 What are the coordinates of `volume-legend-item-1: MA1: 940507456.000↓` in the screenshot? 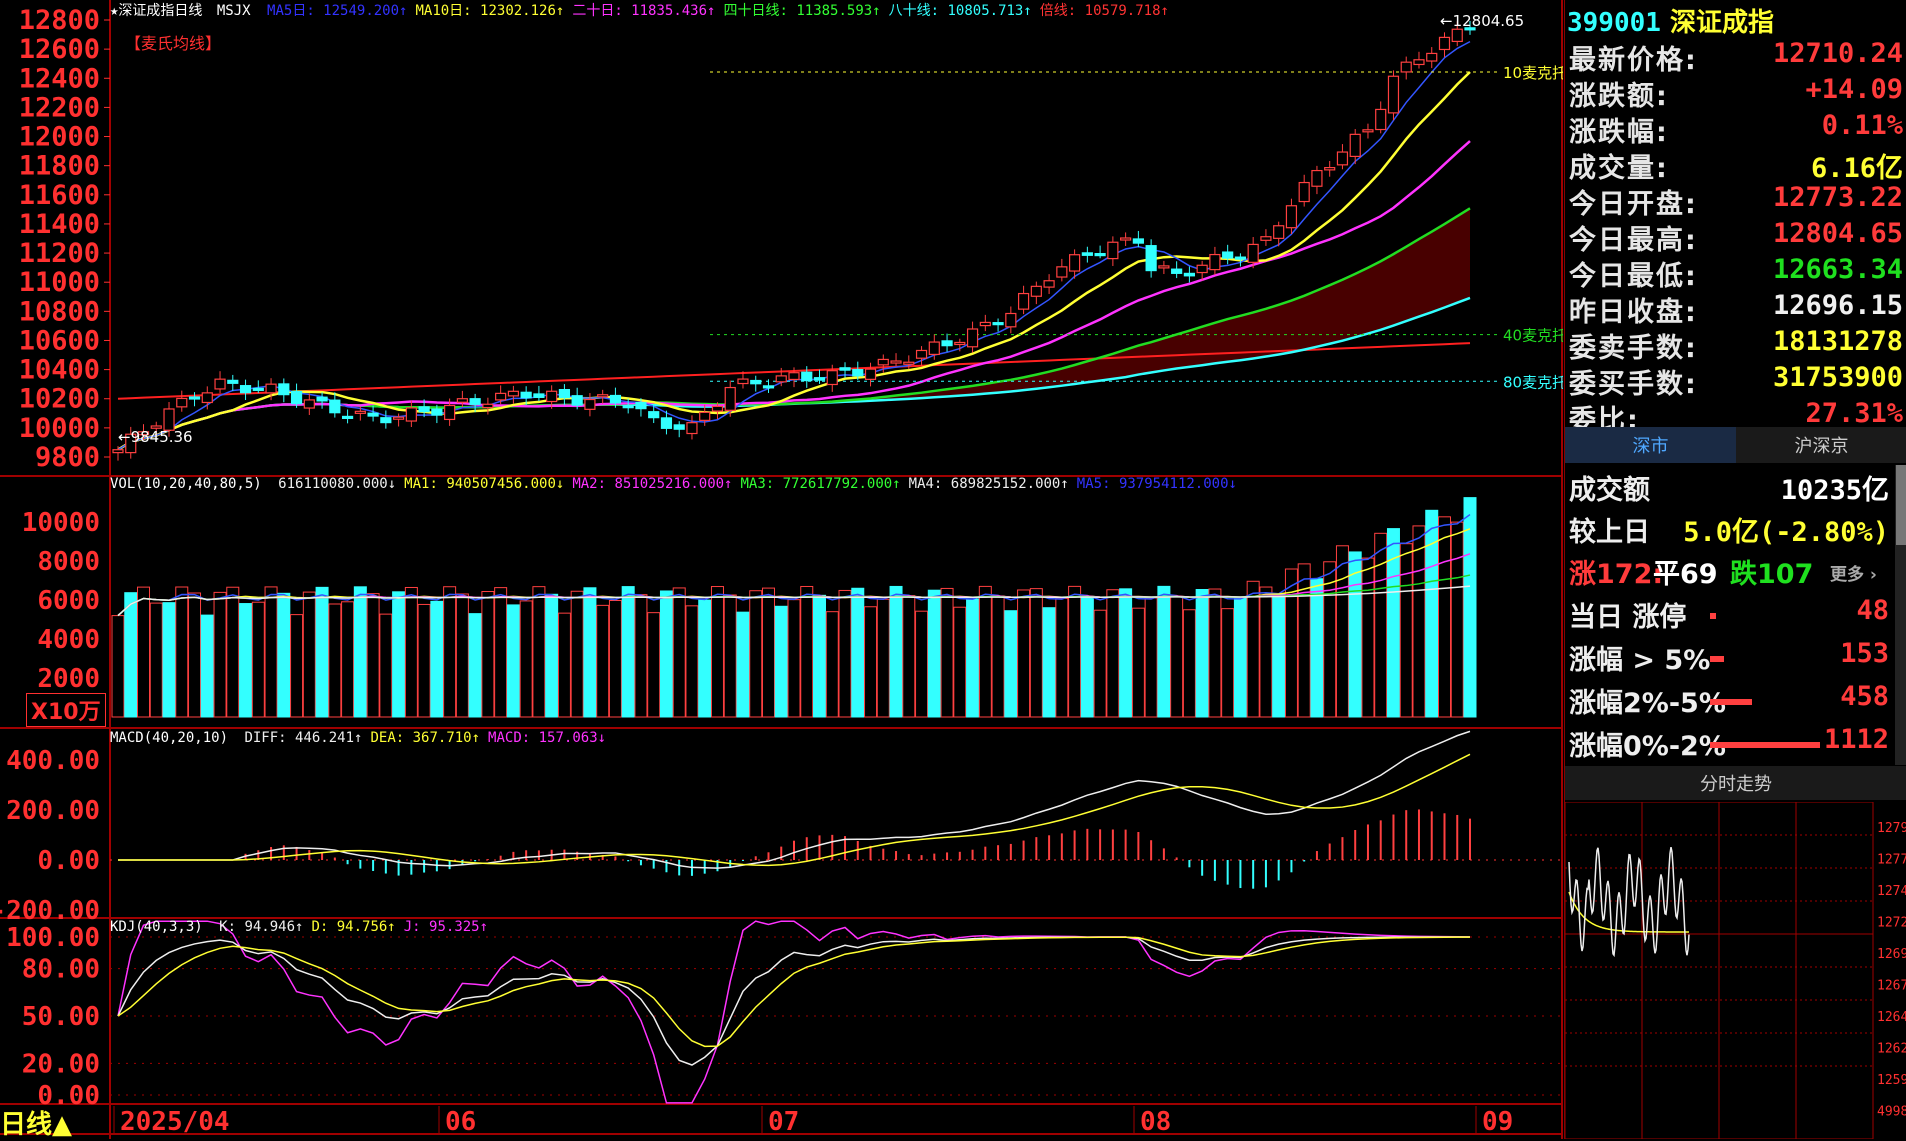 It's located at (484, 484).